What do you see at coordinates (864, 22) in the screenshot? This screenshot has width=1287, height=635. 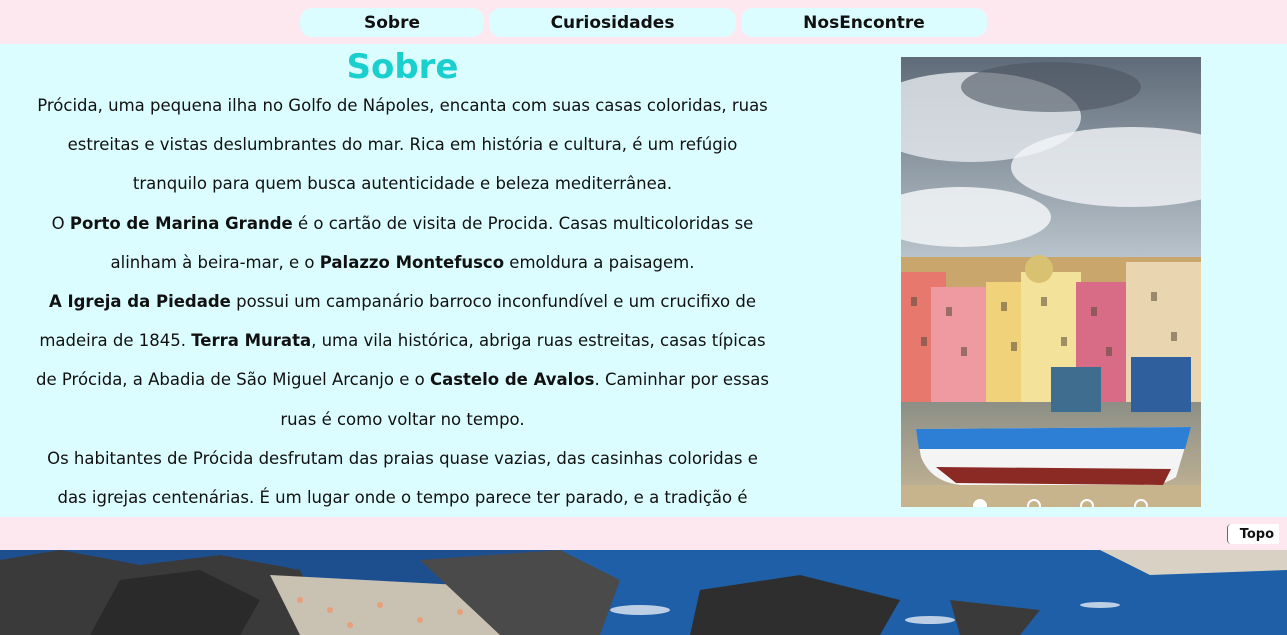 I see `nav-nosencontre-button: NosEncontre` at bounding box center [864, 22].